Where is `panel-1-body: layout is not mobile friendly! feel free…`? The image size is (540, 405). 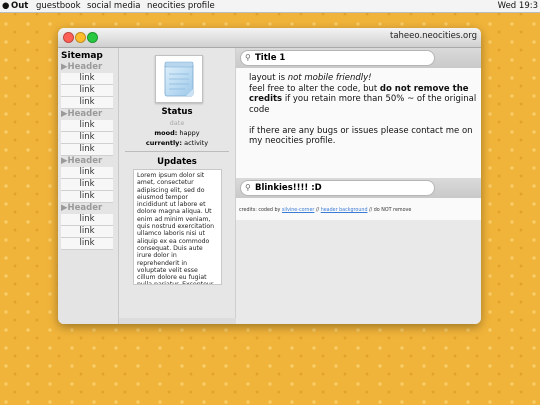 panel-1-body: layout is not mobile friendly! feel free… is located at coordinates (358, 123).